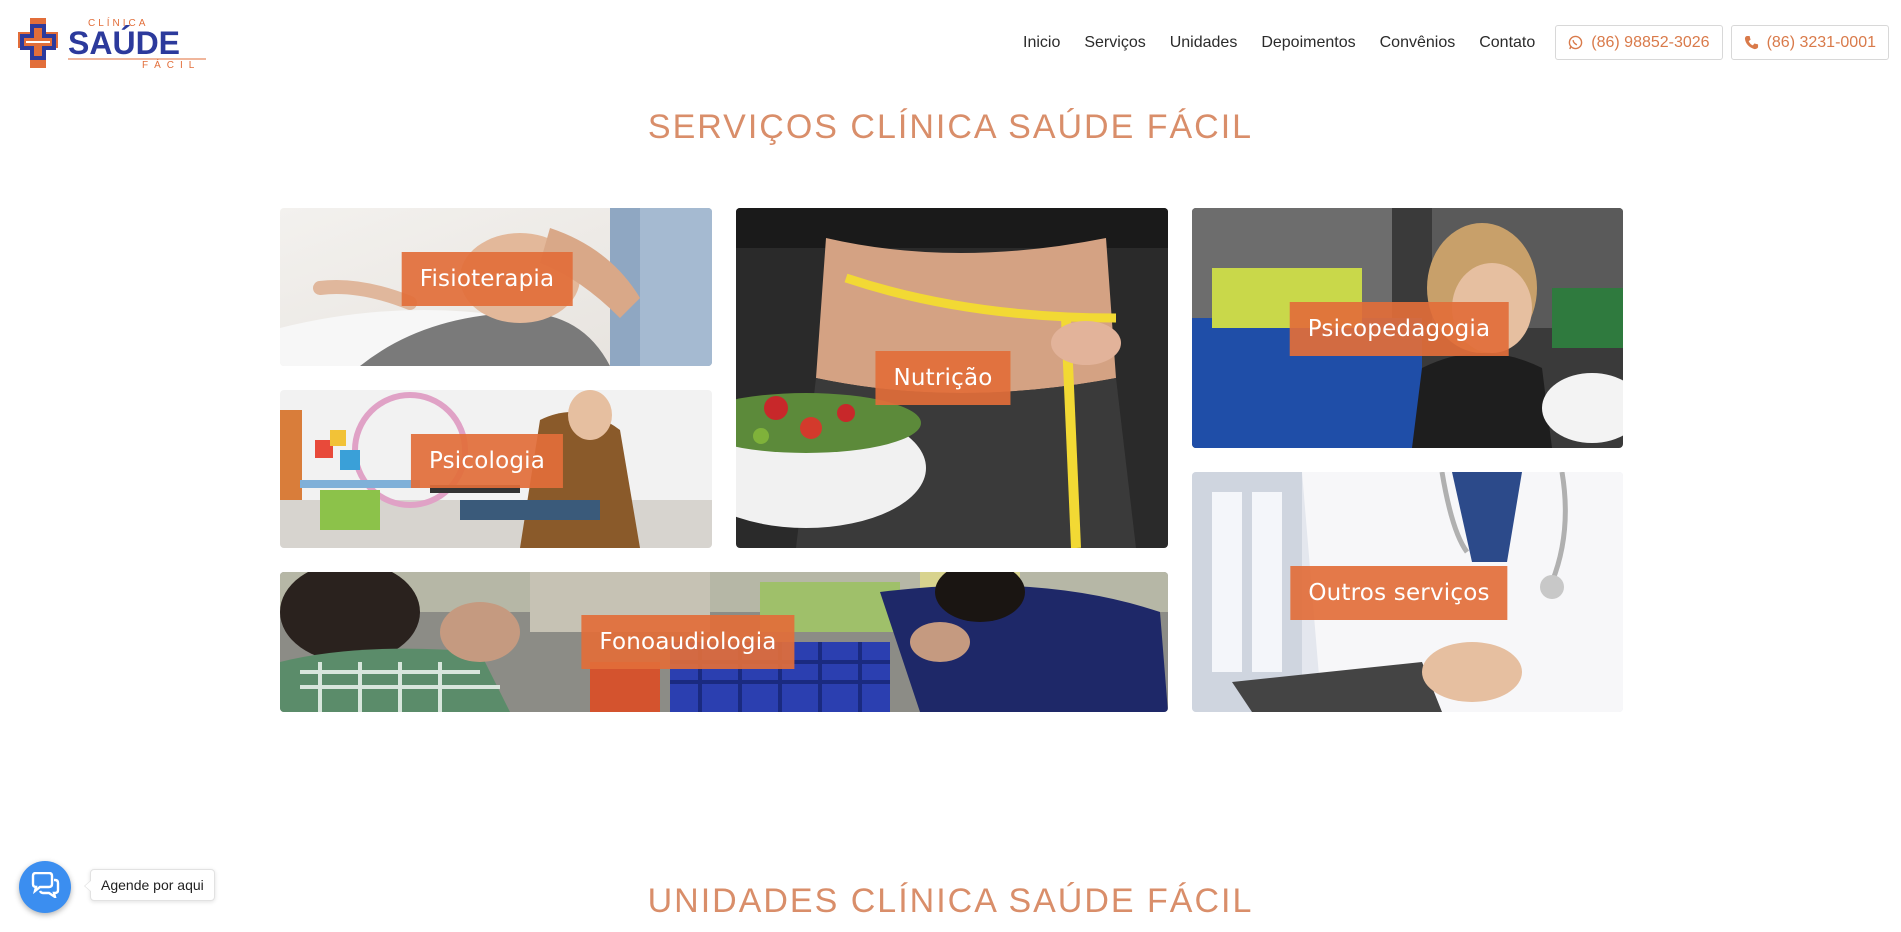  I want to click on chat-bubbles-icon, so click(45, 887).